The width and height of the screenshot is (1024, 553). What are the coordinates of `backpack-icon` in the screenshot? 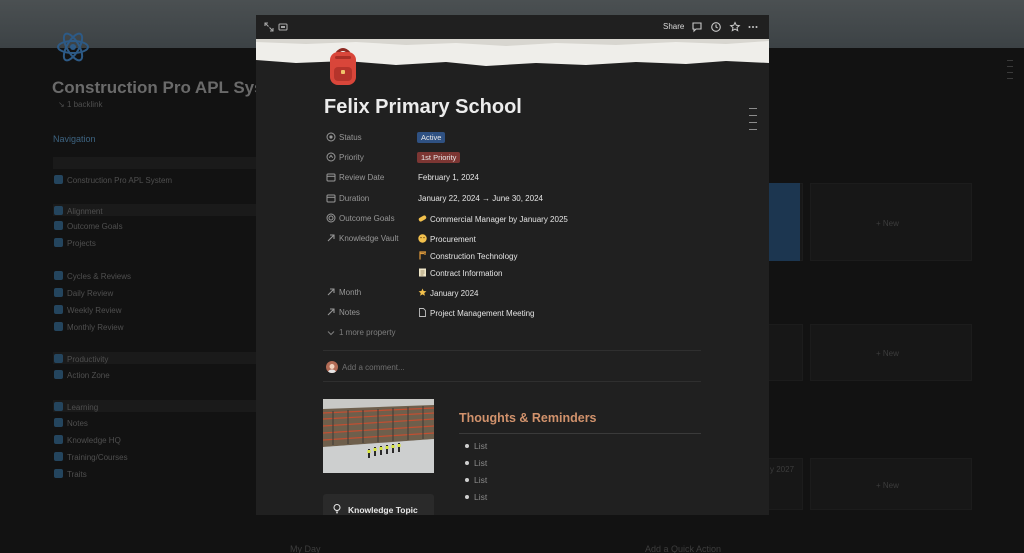 It's located at (343, 66).